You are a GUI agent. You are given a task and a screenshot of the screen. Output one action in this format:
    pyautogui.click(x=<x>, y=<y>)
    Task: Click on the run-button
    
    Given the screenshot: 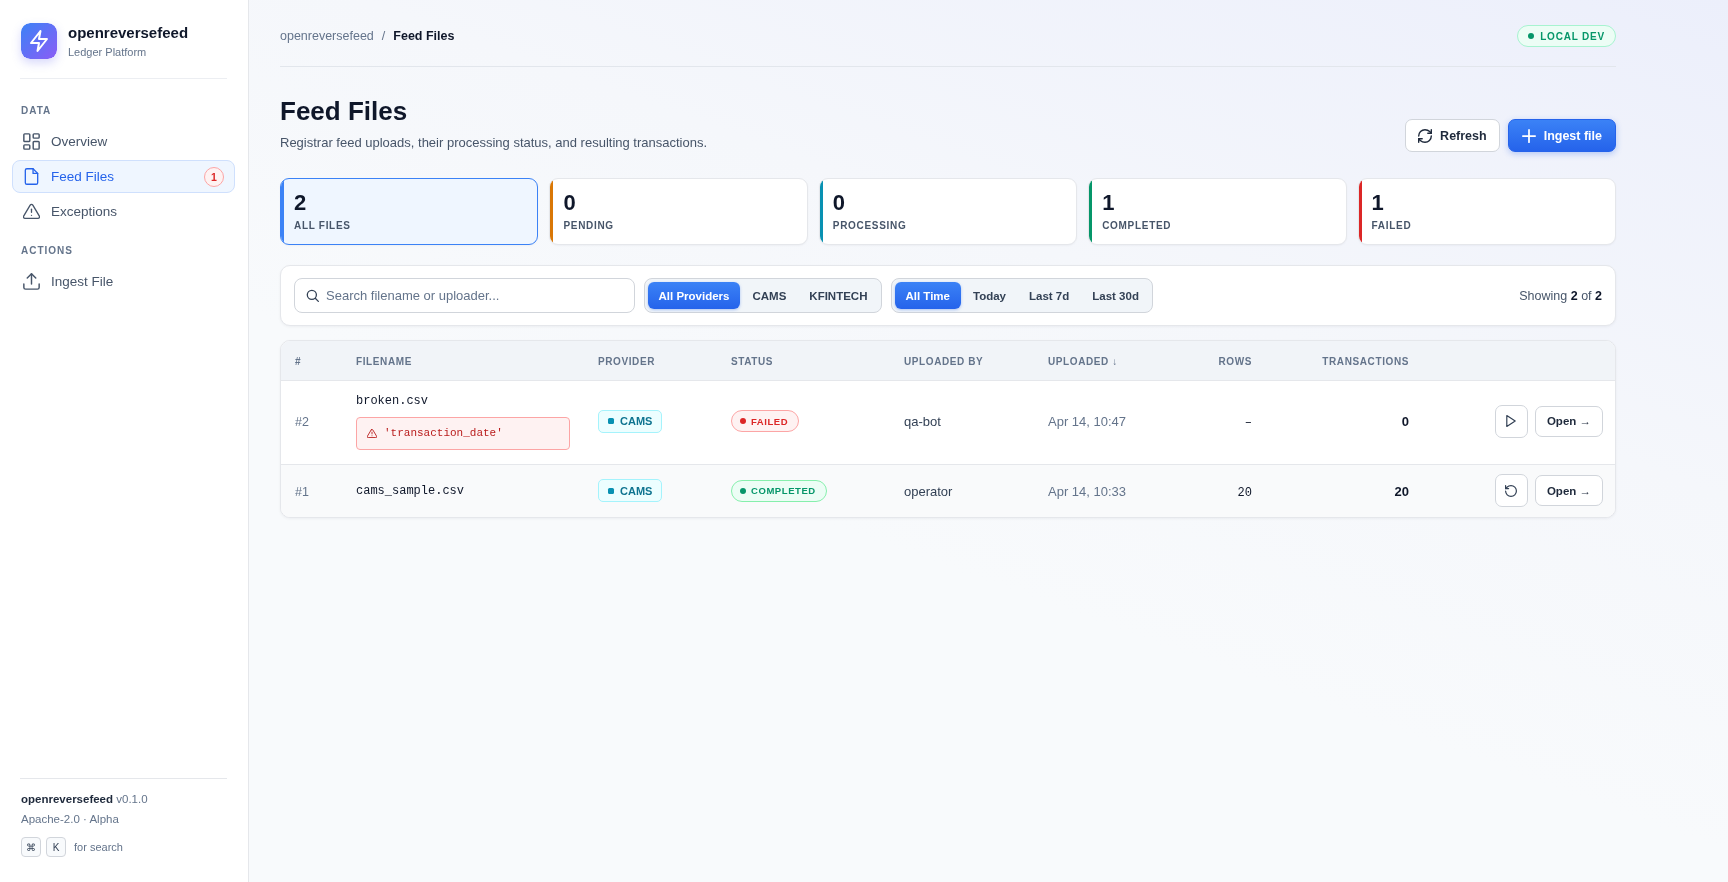 What is the action you would take?
    pyautogui.click(x=1511, y=421)
    